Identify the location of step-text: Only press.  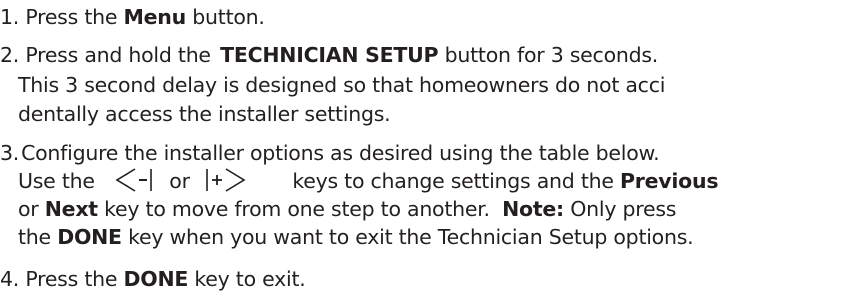
(623, 209).